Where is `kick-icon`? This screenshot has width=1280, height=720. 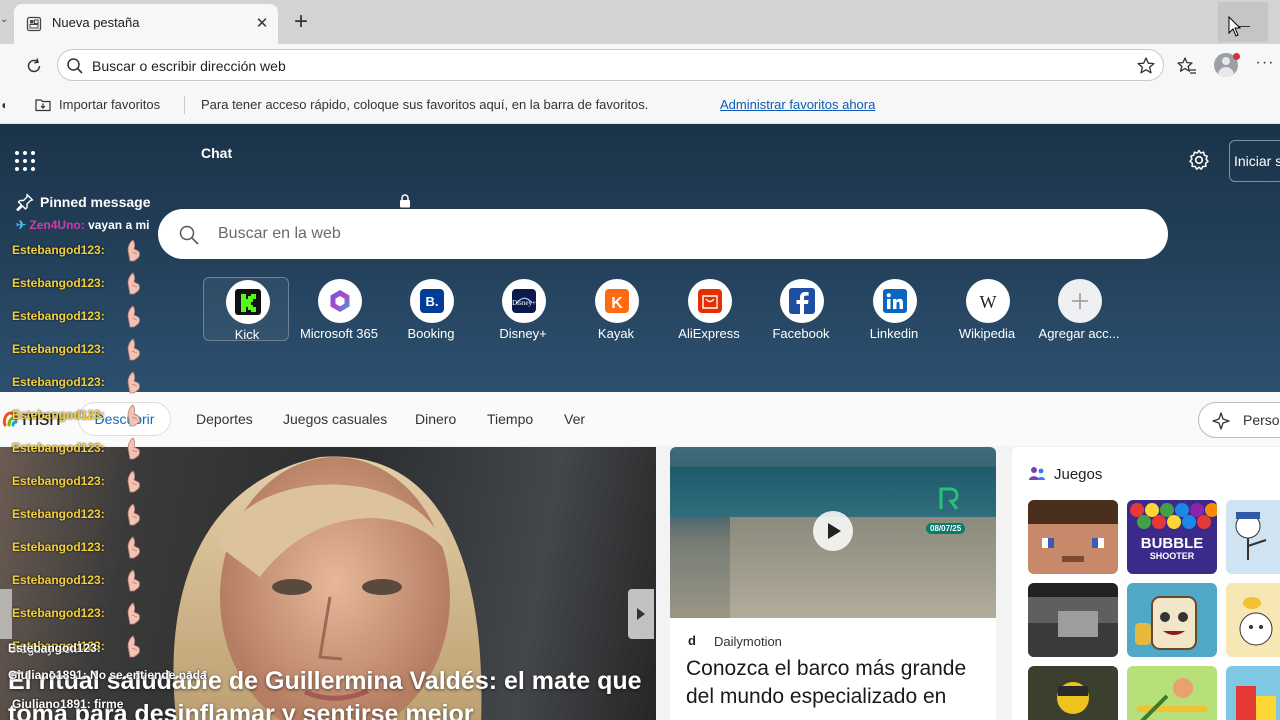
kick-icon is located at coordinates (248, 302).